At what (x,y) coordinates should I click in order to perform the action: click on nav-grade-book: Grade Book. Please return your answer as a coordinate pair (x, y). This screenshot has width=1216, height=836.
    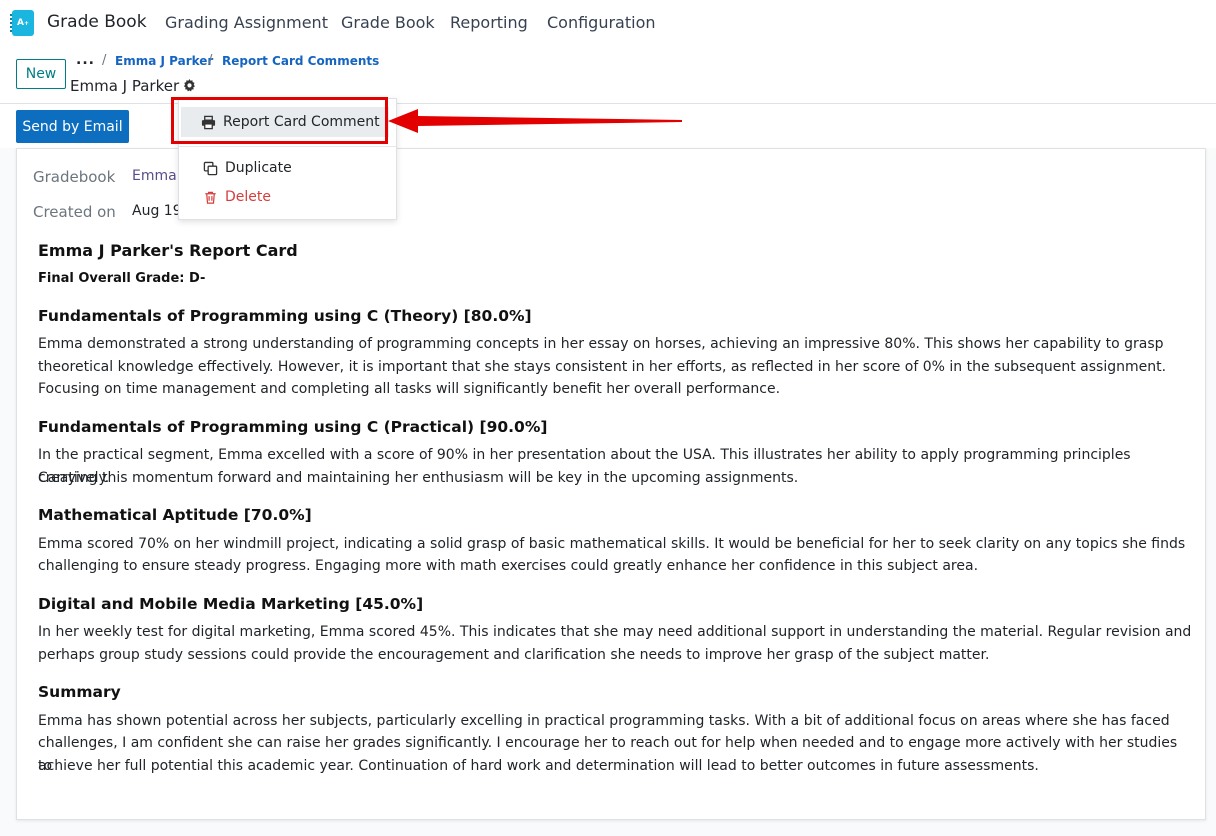
    Looking at the image, I should click on (388, 22).